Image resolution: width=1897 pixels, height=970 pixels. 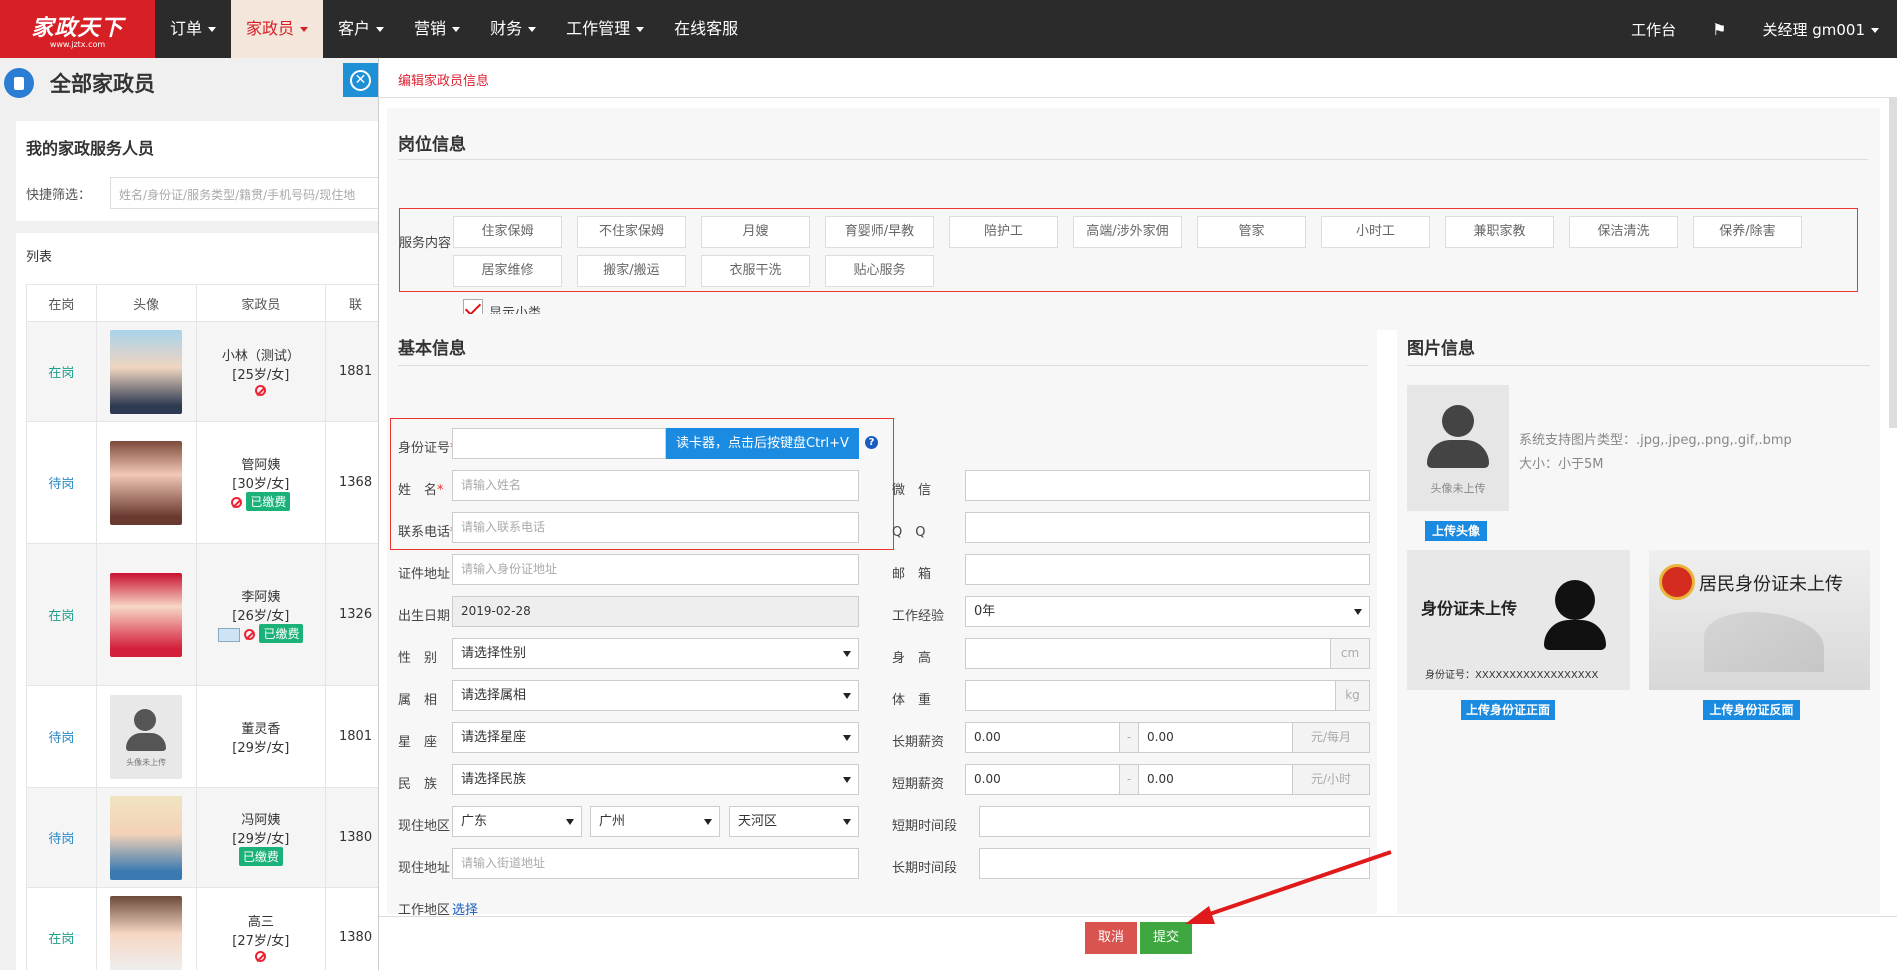 What do you see at coordinates (1003, 232) in the screenshot?
I see `service-tag: 陪护工` at bounding box center [1003, 232].